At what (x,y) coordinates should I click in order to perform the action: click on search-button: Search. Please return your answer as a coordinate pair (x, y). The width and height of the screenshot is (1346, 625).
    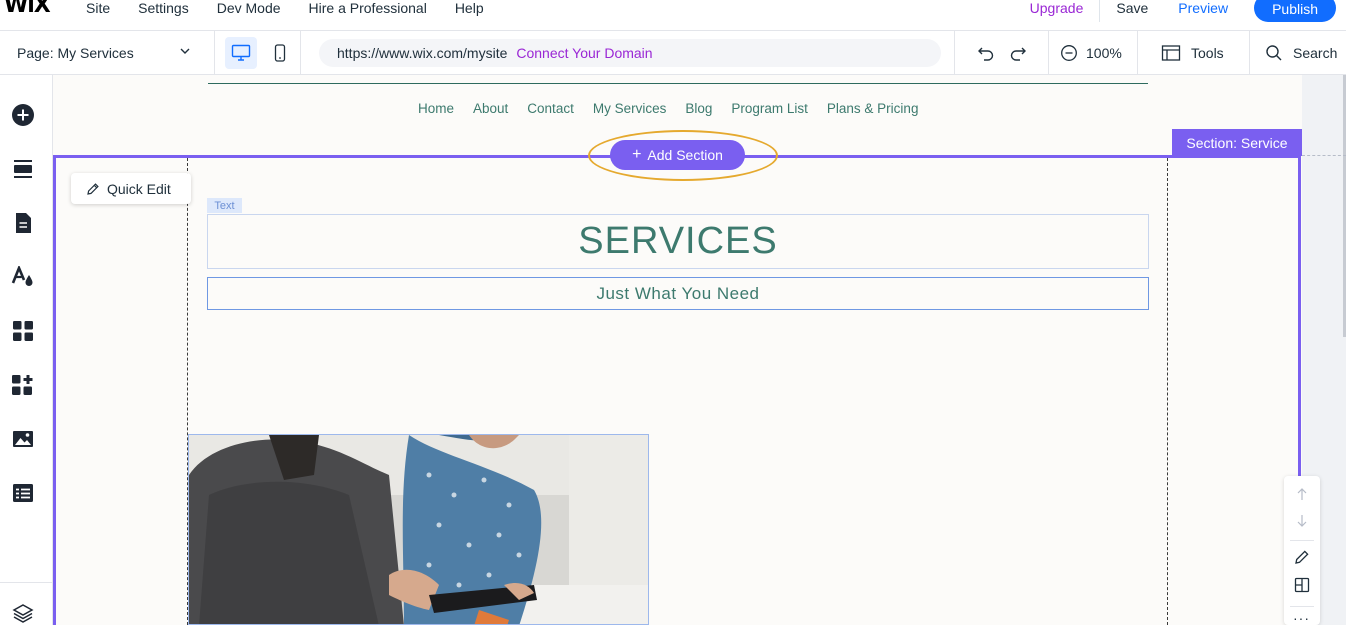
    Looking at the image, I should click on (1298, 53).